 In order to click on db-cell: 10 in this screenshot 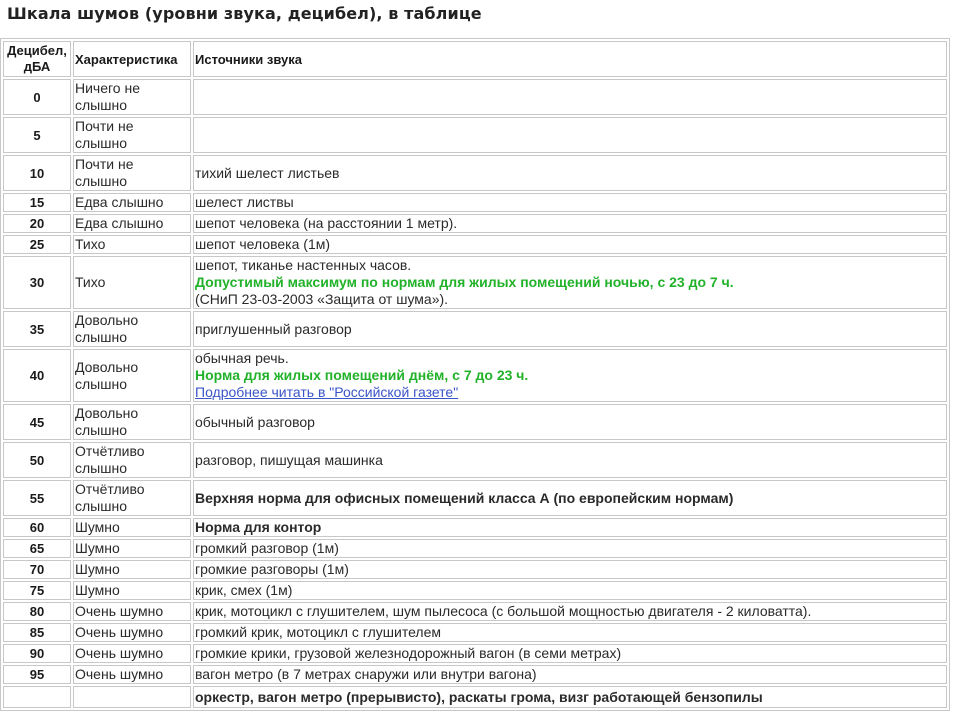, I will do `click(37, 173)`.